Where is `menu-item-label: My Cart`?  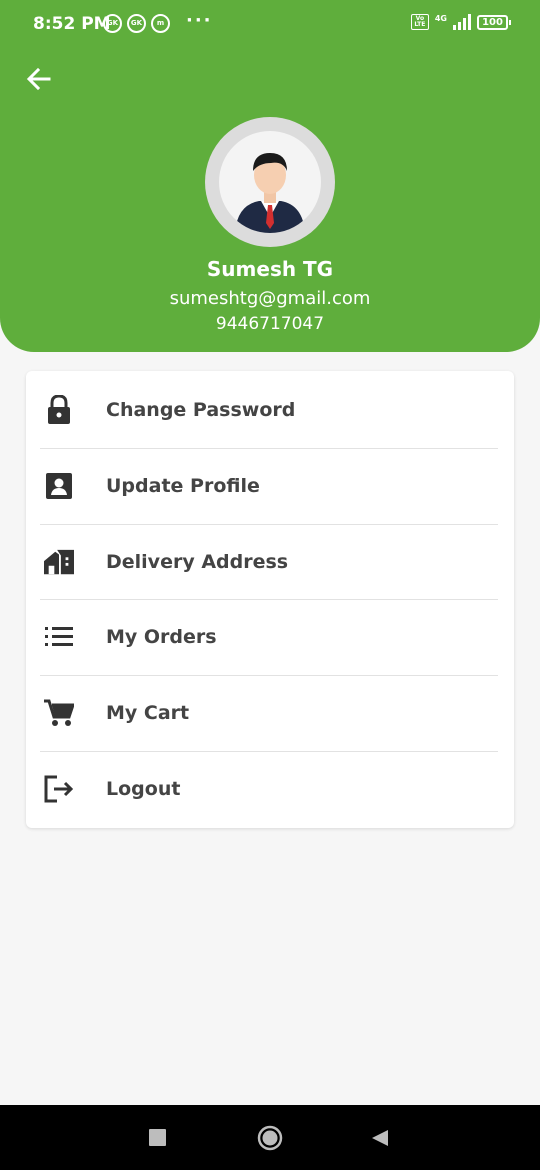 menu-item-label: My Cart is located at coordinates (148, 713).